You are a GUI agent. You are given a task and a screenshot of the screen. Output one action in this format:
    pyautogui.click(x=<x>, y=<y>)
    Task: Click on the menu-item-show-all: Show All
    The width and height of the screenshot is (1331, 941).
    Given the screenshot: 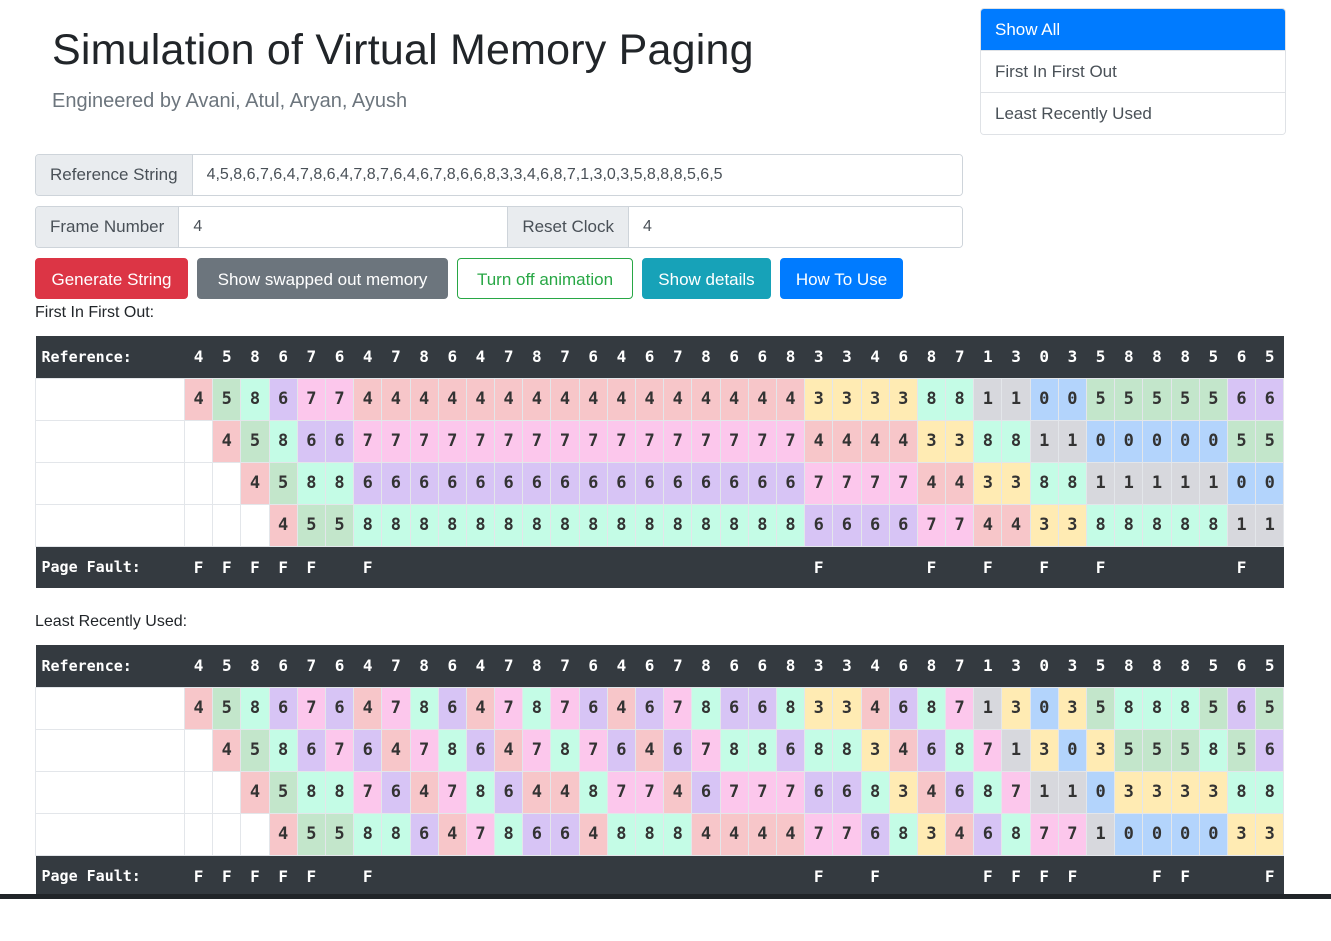 What is the action you would take?
    pyautogui.click(x=1133, y=29)
    